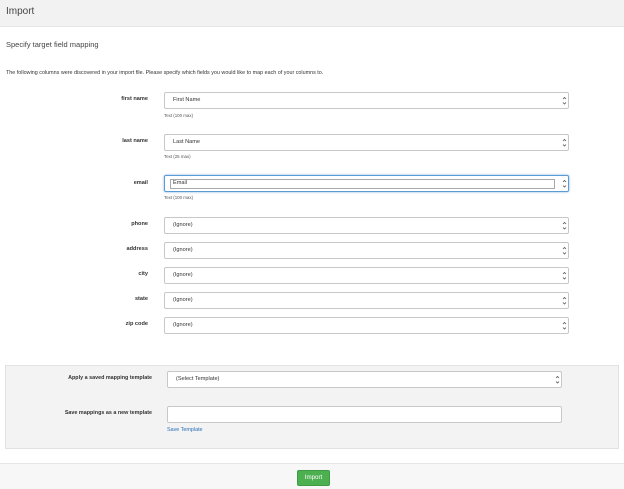 Image resolution: width=624 pixels, height=489 pixels. What do you see at coordinates (143, 274) in the screenshot?
I see `field-label-city: city` at bounding box center [143, 274].